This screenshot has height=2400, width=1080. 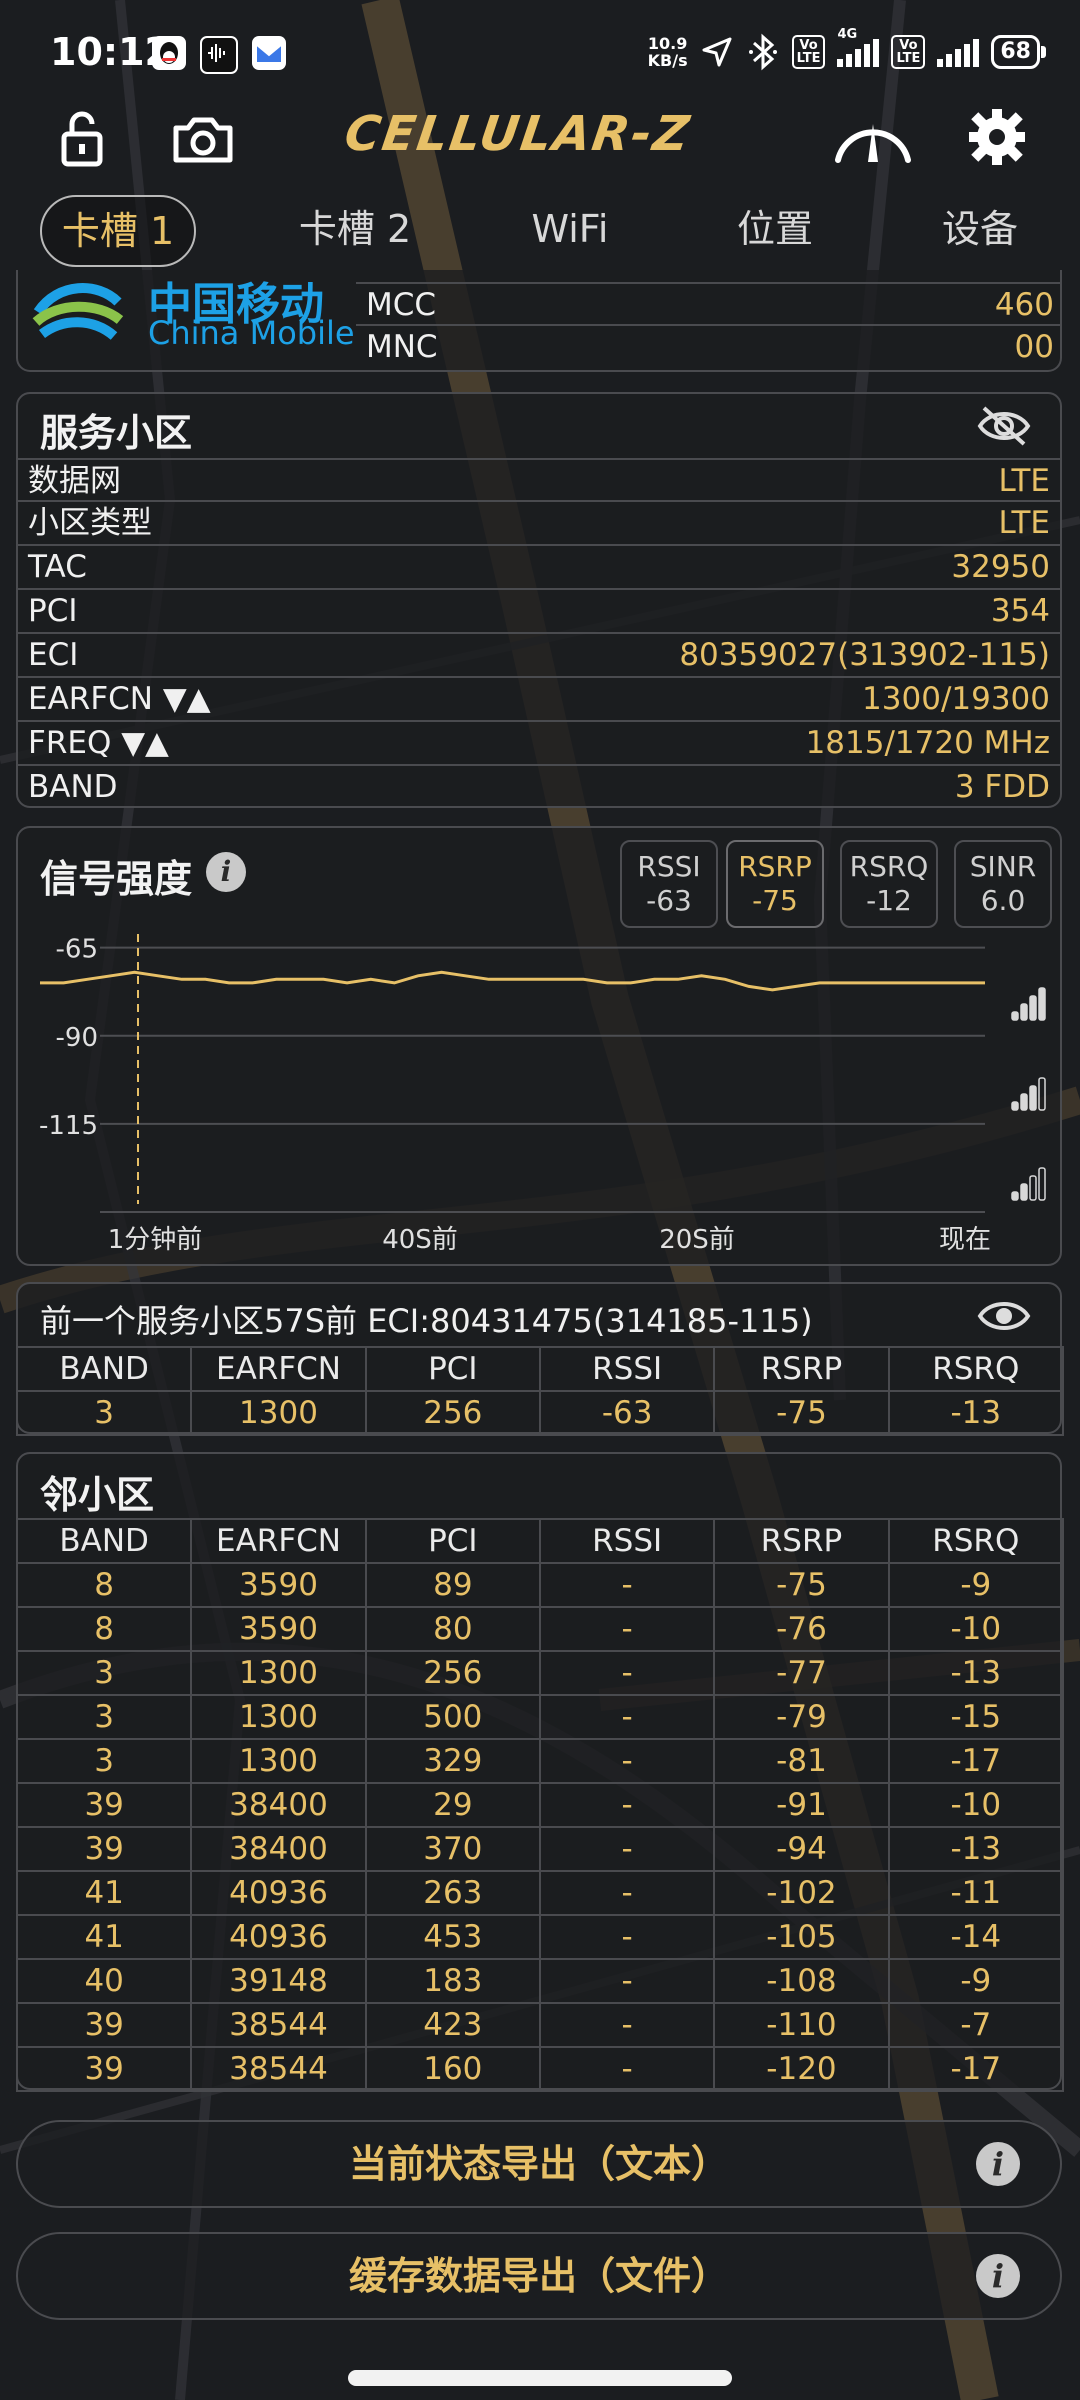 What do you see at coordinates (104, 1981) in the screenshot?
I see `table-cell: 40` at bounding box center [104, 1981].